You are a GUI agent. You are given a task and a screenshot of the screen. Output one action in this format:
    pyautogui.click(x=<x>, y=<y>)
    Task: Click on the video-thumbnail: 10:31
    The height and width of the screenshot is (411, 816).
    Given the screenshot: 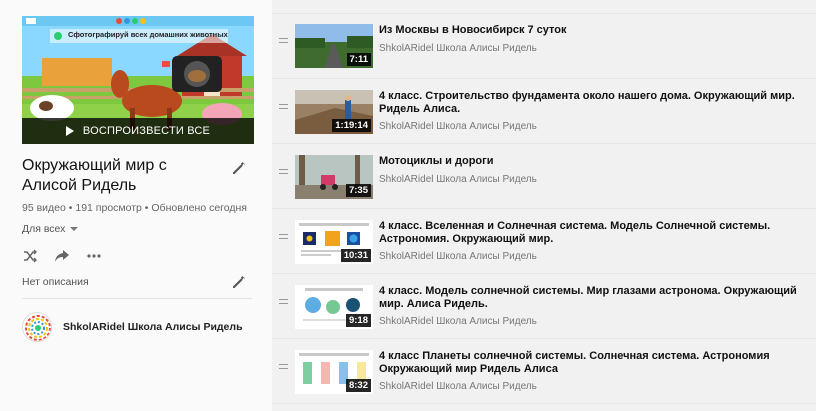 What is the action you would take?
    pyautogui.click(x=334, y=242)
    